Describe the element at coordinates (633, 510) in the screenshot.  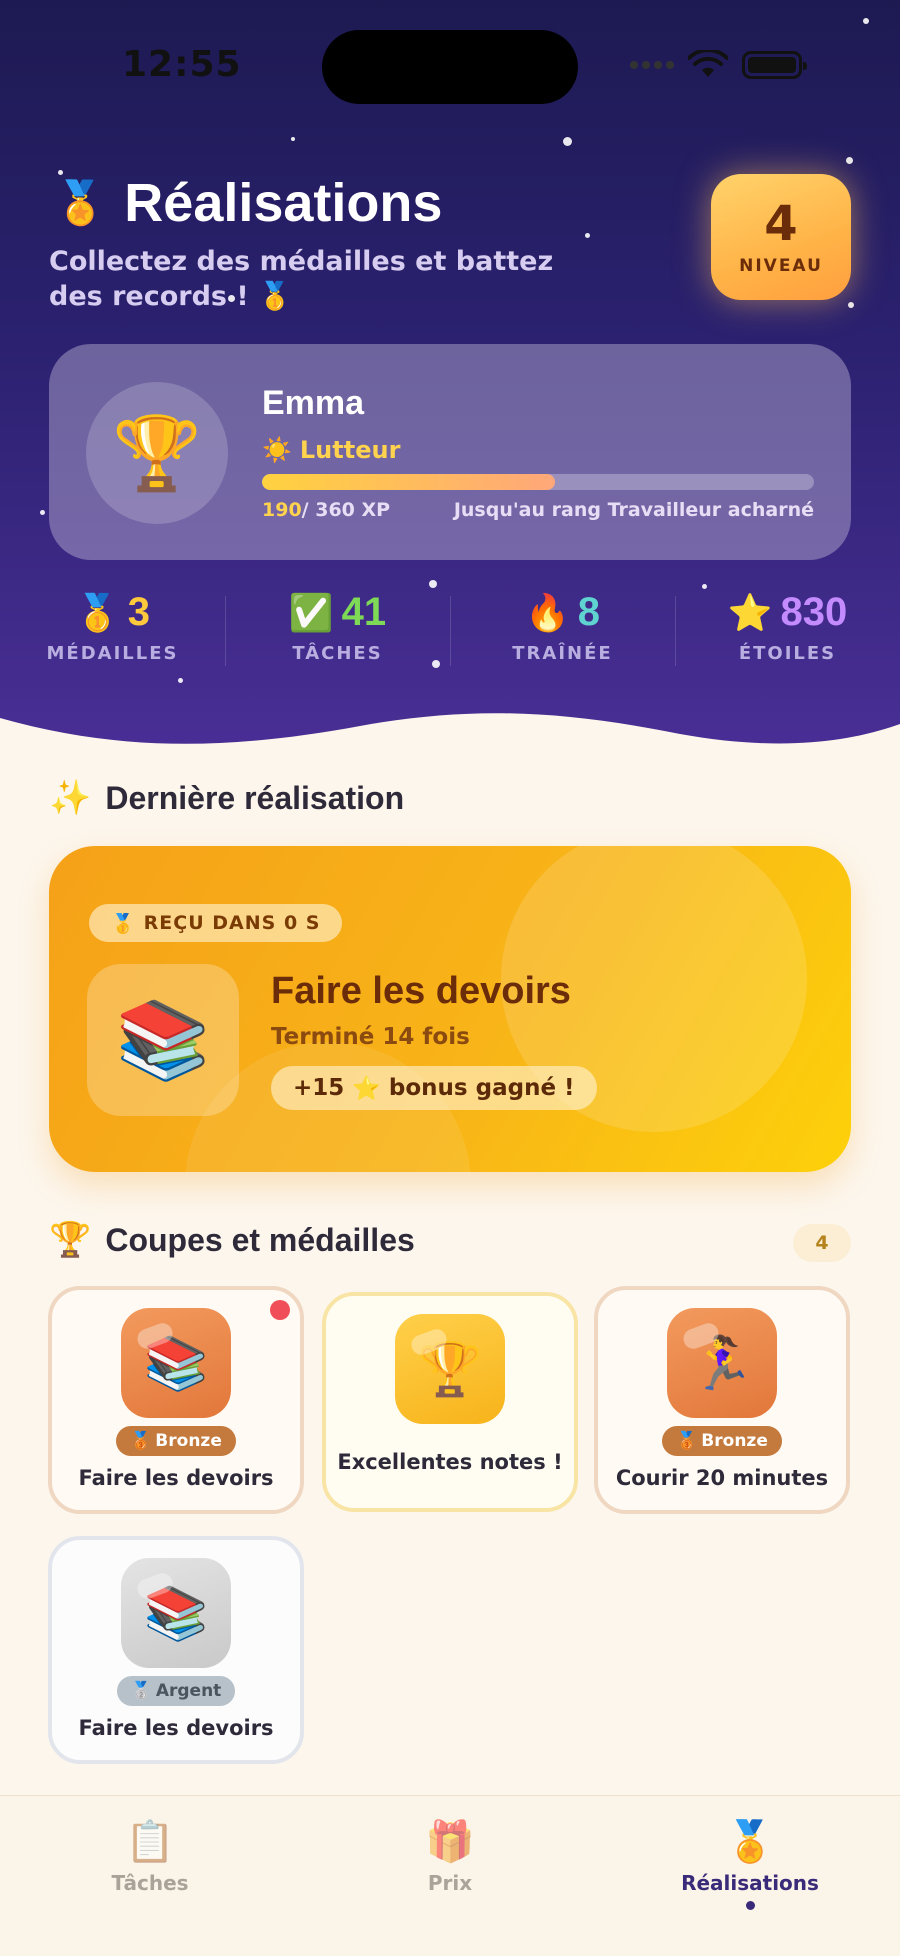
I see `next-rank-text: Jusqu'au rang Travailleur acharné` at that location.